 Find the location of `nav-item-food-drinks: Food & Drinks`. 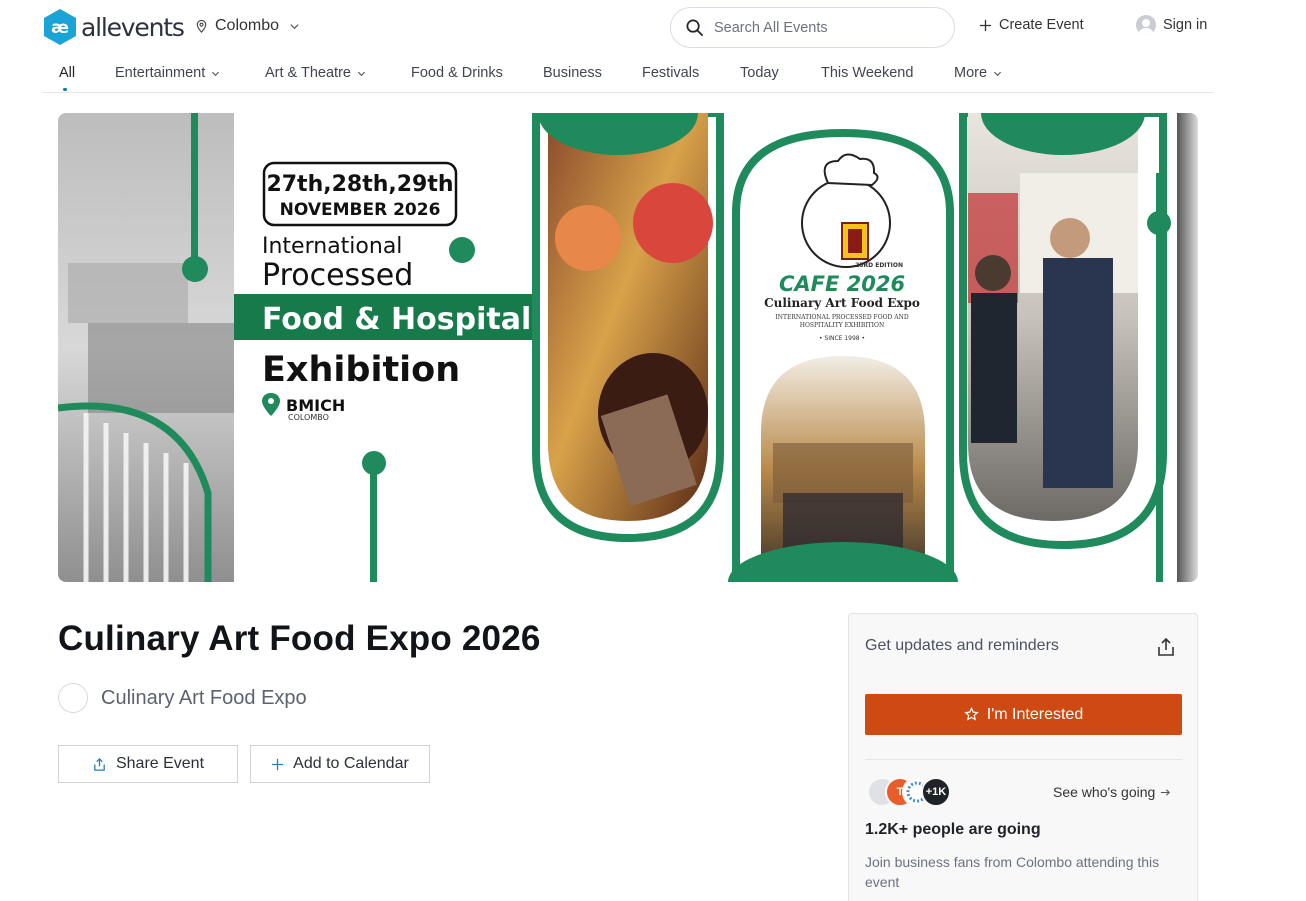

nav-item-food-drinks: Food & Drinks is located at coordinates (457, 73).